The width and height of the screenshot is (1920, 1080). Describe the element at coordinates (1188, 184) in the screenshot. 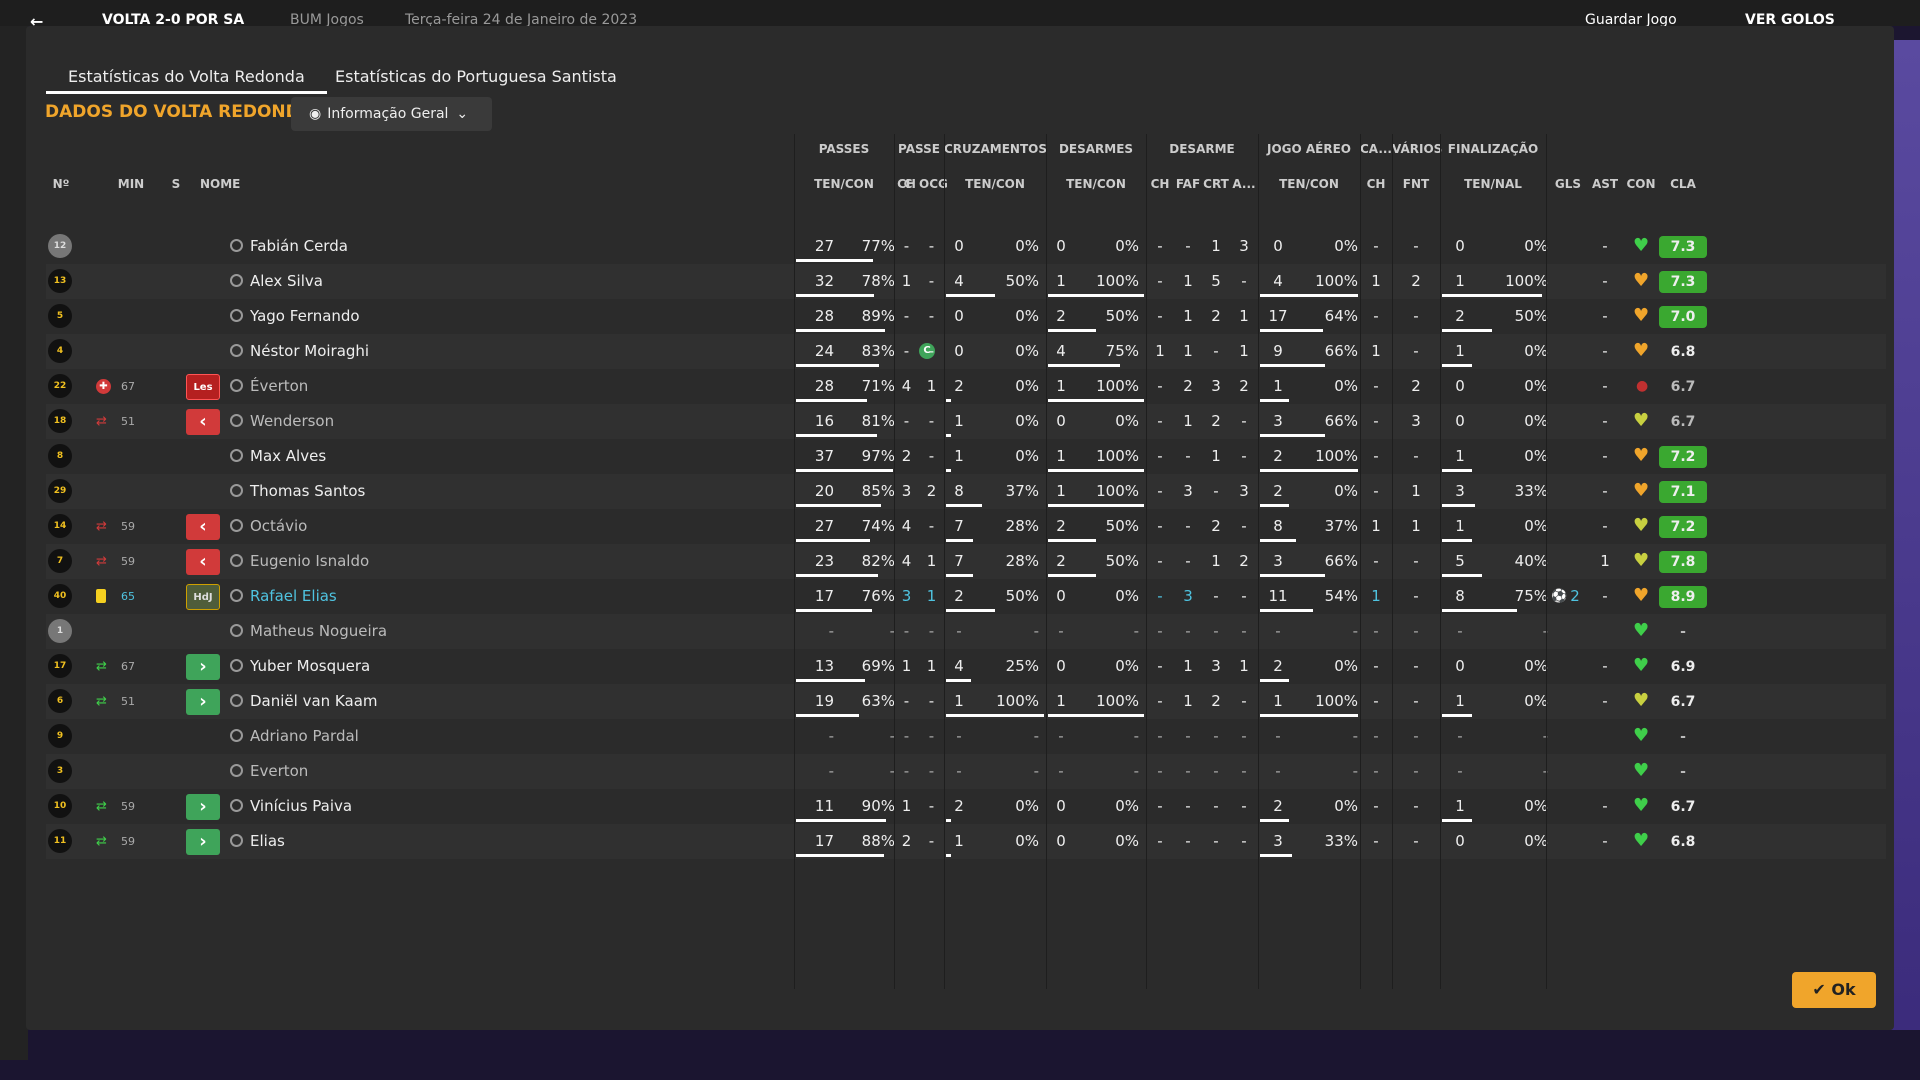

I see `column-header-desarme_faf: FAF` at that location.